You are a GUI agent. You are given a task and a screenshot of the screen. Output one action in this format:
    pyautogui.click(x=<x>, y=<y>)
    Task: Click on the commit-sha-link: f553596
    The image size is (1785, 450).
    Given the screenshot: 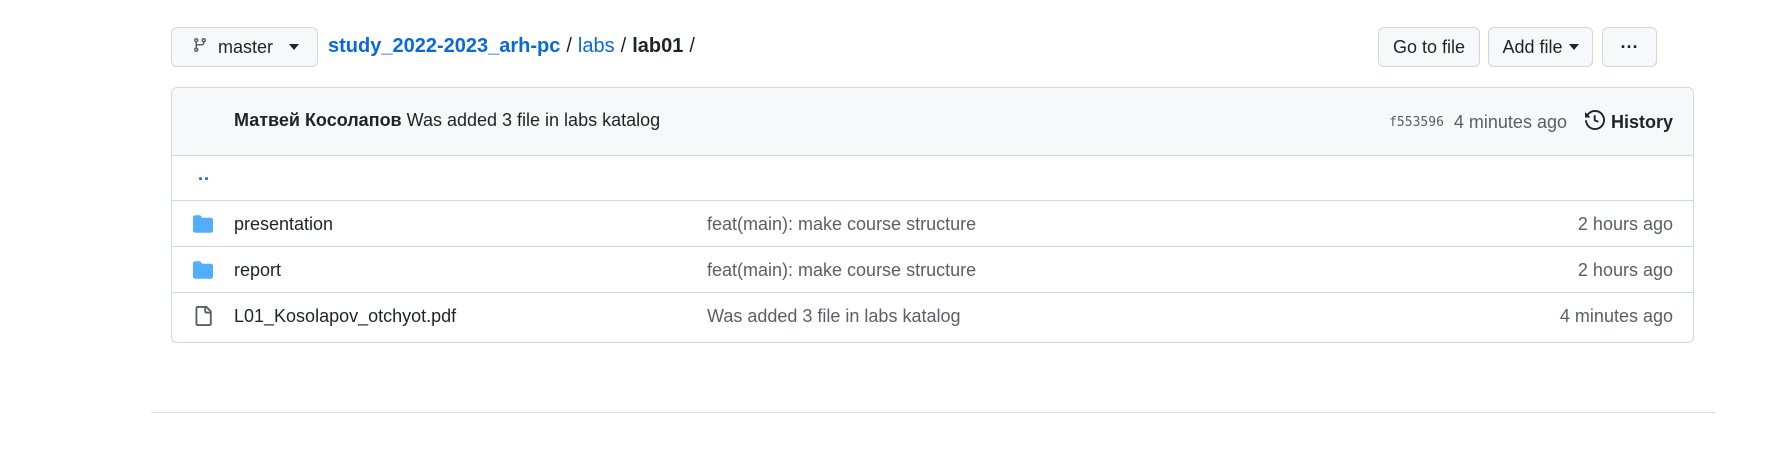 What is the action you would take?
    pyautogui.click(x=1416, y=122)
    